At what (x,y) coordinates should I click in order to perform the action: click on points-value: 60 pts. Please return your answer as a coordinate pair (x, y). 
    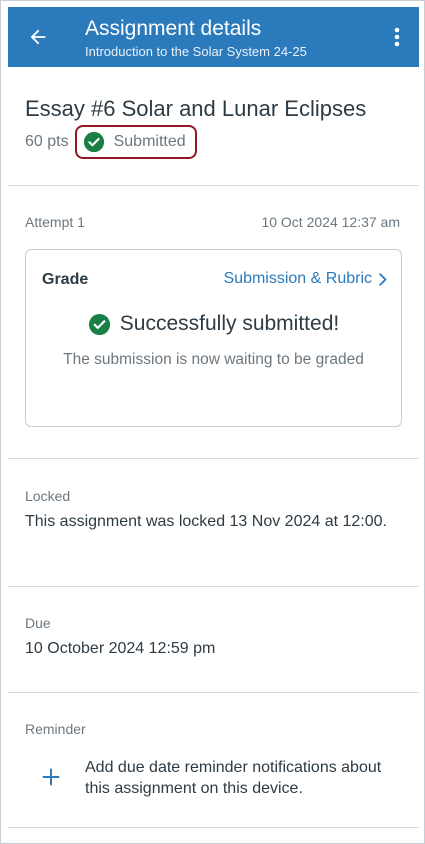
    Looking at the image, I should click on (47, 141).